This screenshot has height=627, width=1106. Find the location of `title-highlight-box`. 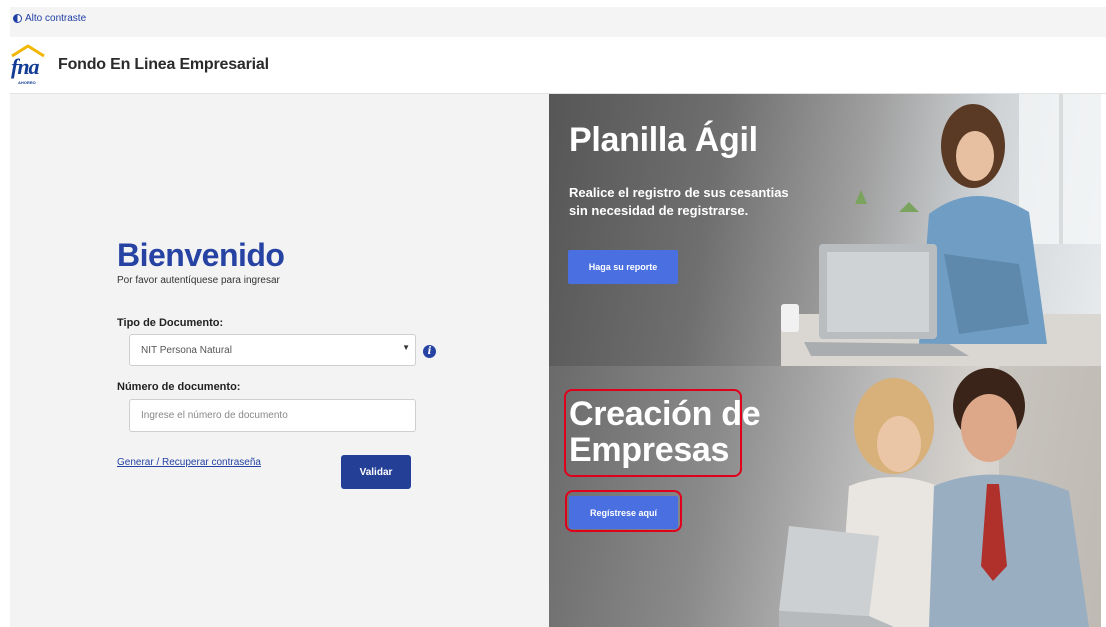

title-highlight-box is located at coordinates (653, 433).